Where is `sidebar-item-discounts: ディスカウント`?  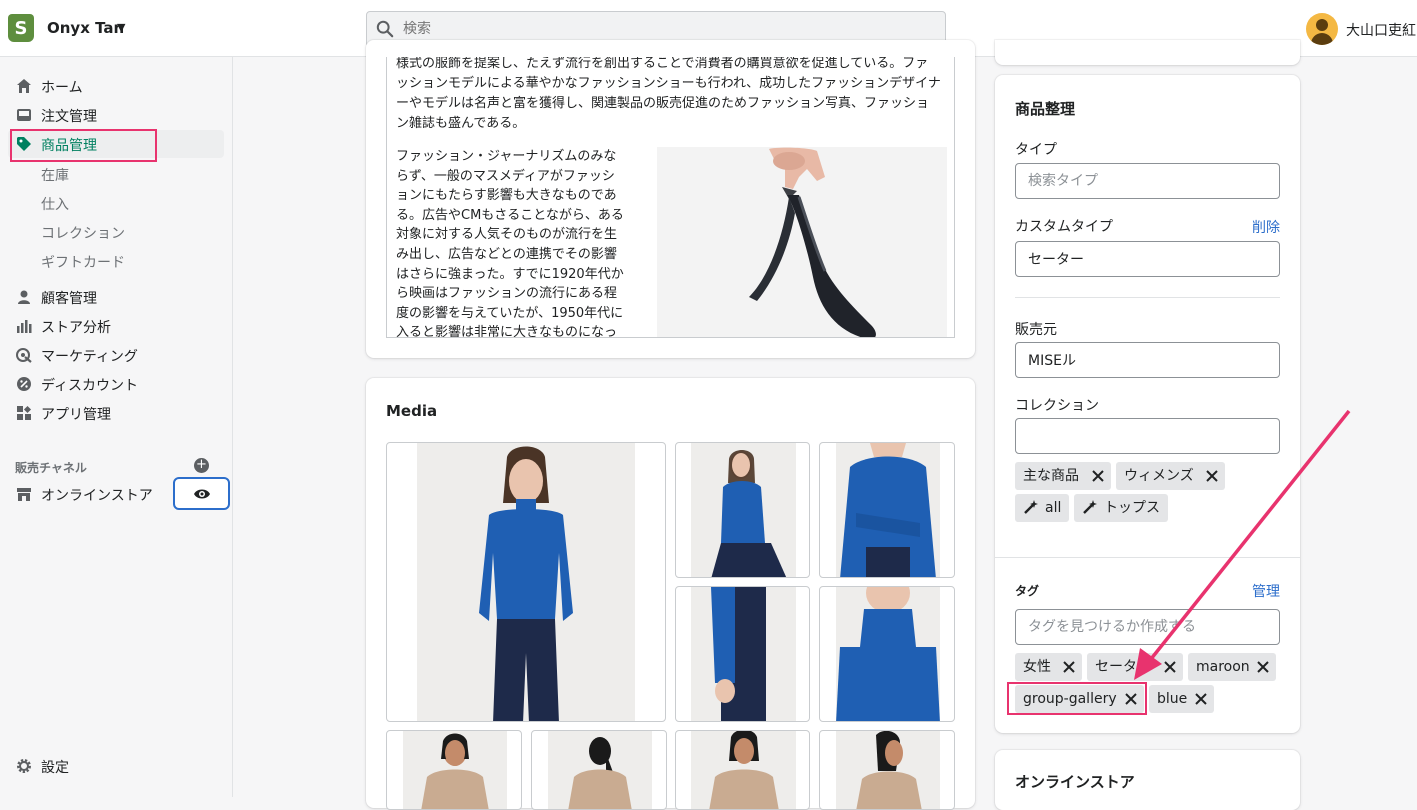
sidebar-item-discounts: ディスカウント is located at coordinates (116, 384).